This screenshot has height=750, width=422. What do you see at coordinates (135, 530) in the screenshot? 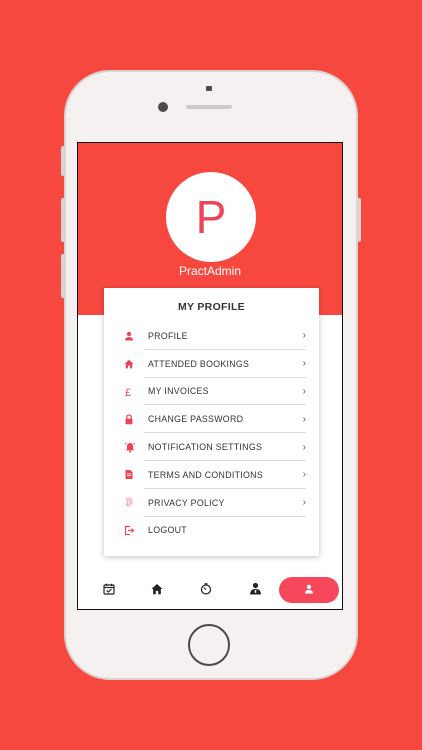
I see `logout-icon` at bounding box center [135, 530].